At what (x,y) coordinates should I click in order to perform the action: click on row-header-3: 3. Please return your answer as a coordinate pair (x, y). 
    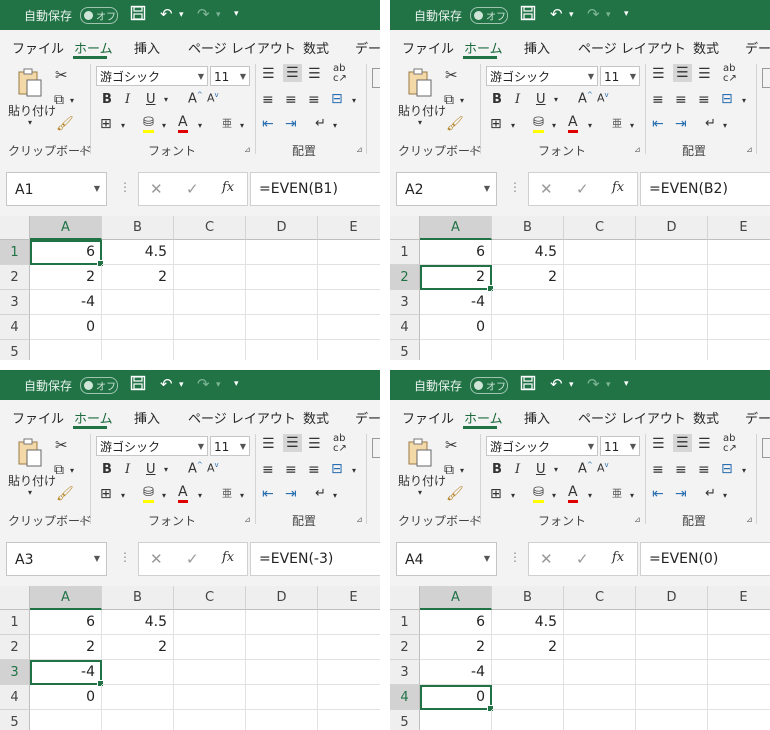
    Looking at the image, I should click on (405, 672).